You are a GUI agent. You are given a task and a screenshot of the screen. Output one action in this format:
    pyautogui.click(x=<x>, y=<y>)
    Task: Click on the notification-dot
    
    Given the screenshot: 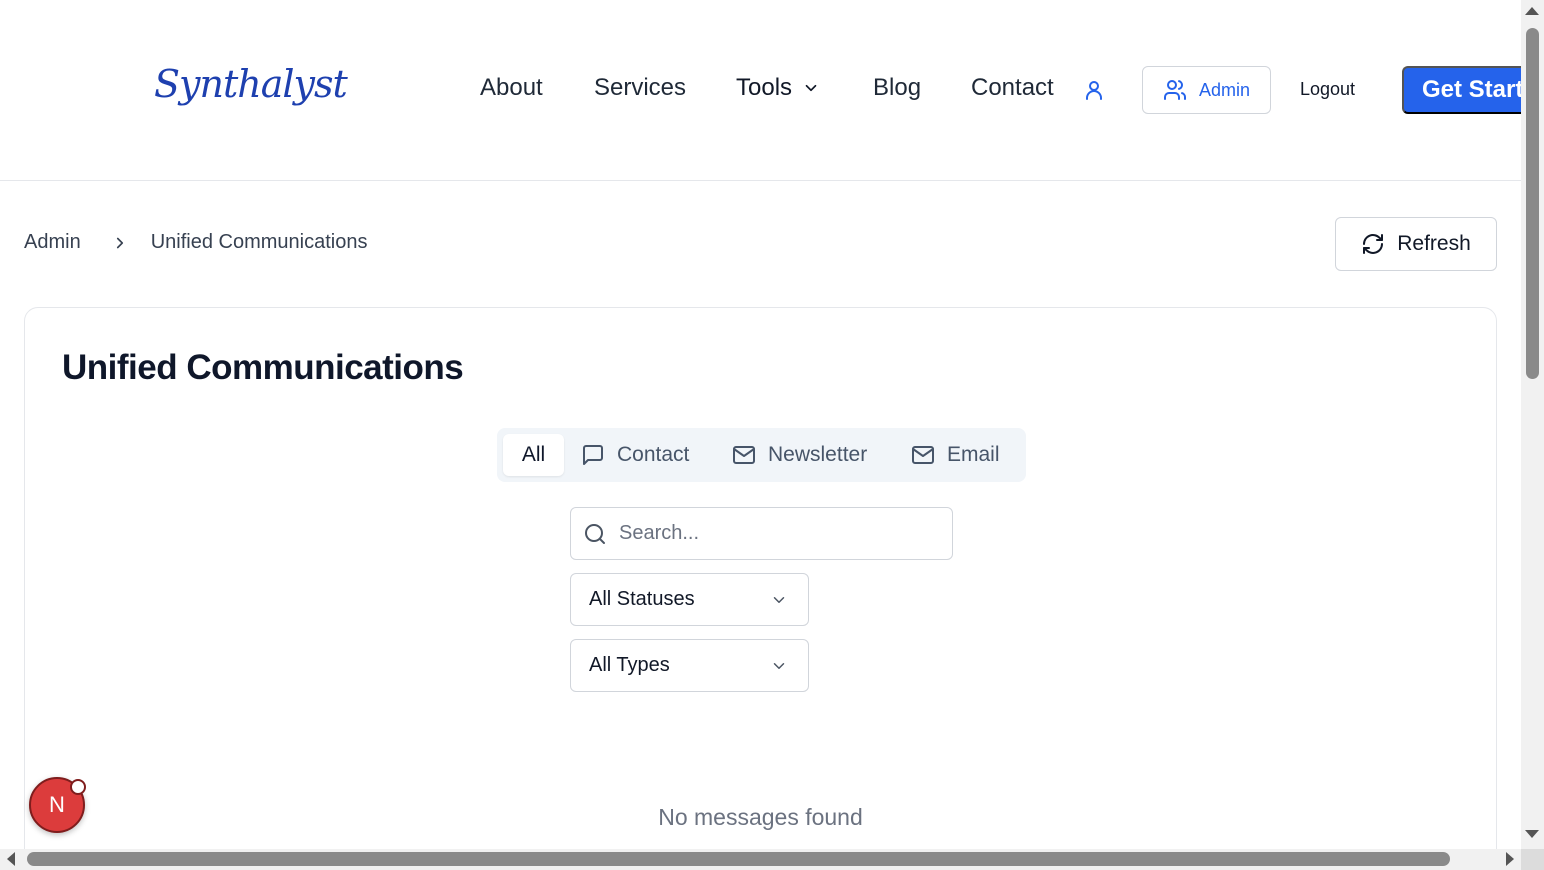 What is the action you would take?
    pyautogui.click(x=78, y=787)
    